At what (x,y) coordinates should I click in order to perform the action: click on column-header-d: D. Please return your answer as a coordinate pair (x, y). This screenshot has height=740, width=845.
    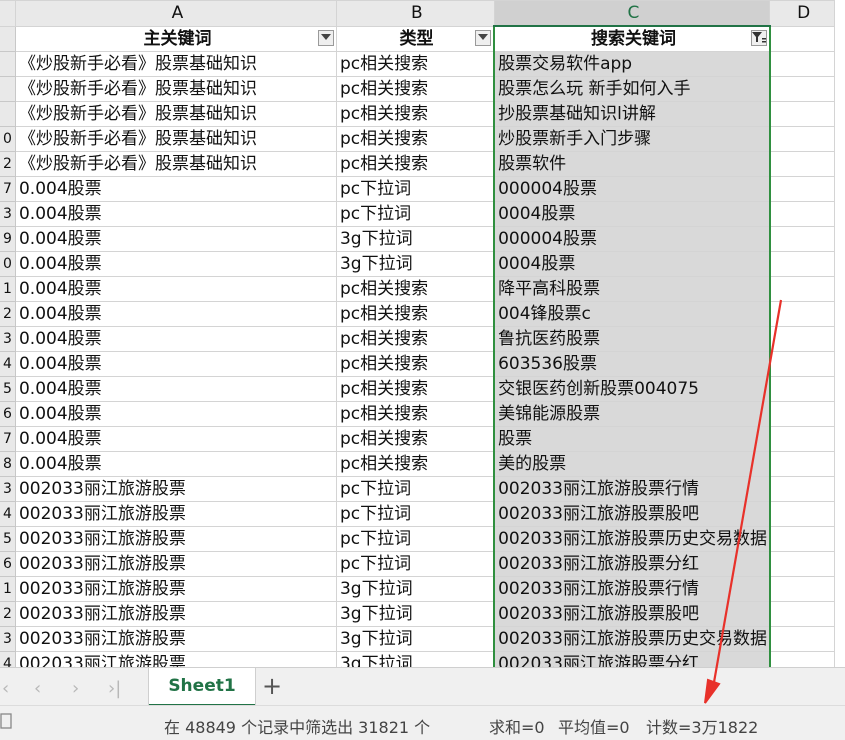
    Looking at the image, I should click on (802, 13).